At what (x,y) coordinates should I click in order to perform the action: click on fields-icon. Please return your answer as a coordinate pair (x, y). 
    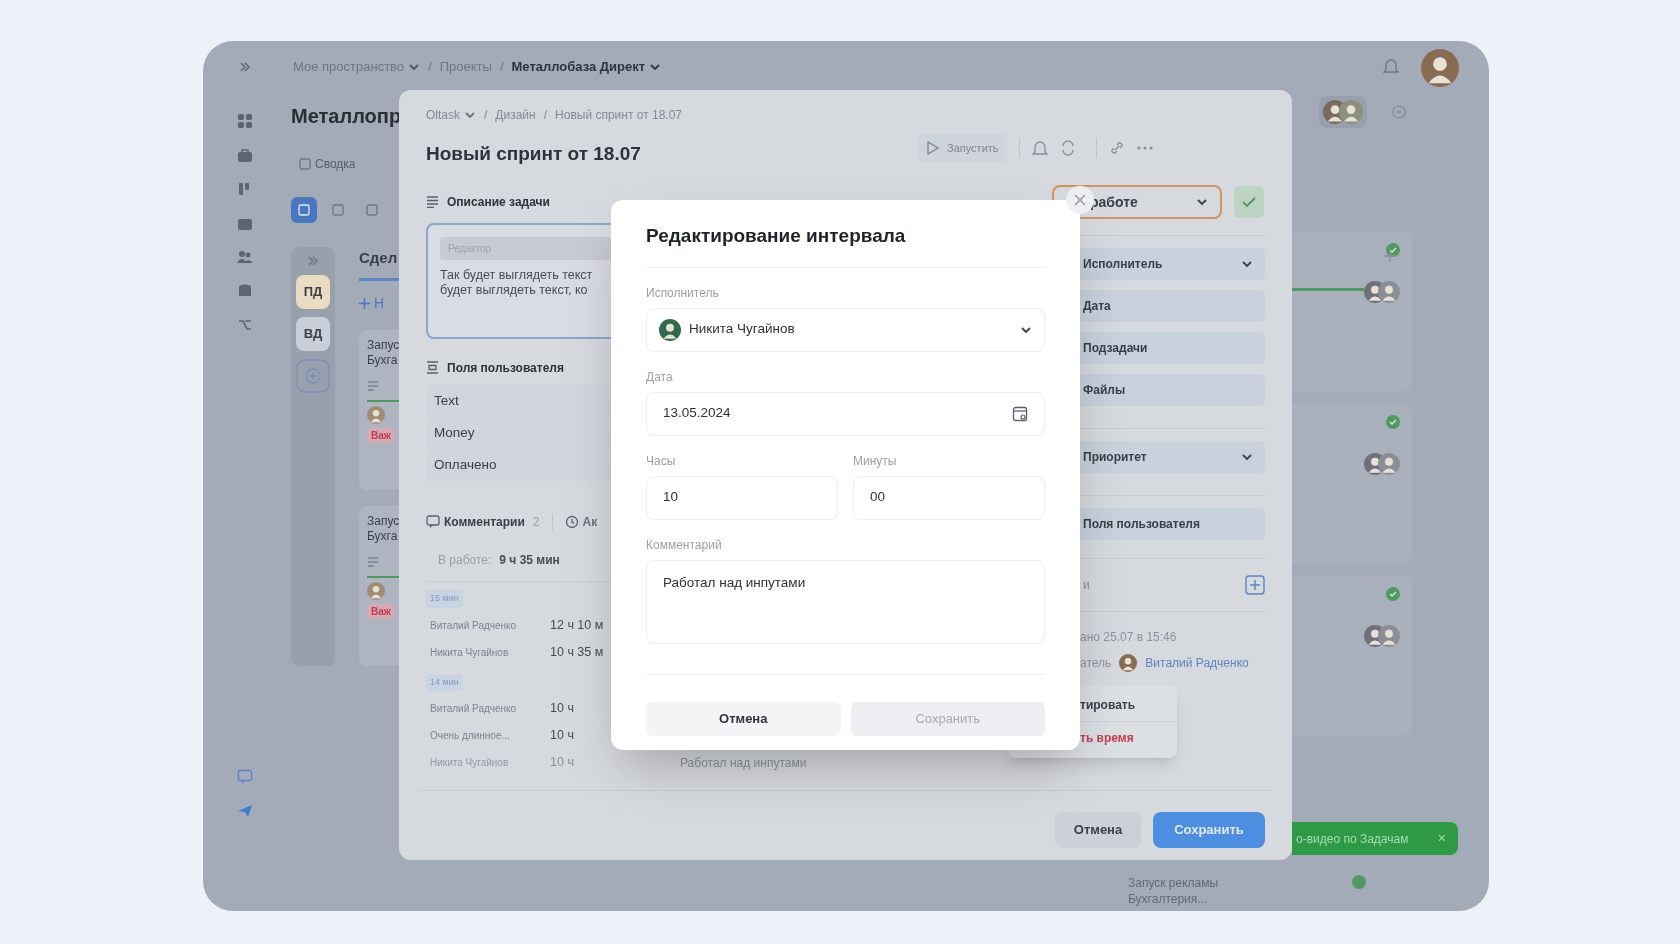
    Looking at the image, I should click on (432, 367).